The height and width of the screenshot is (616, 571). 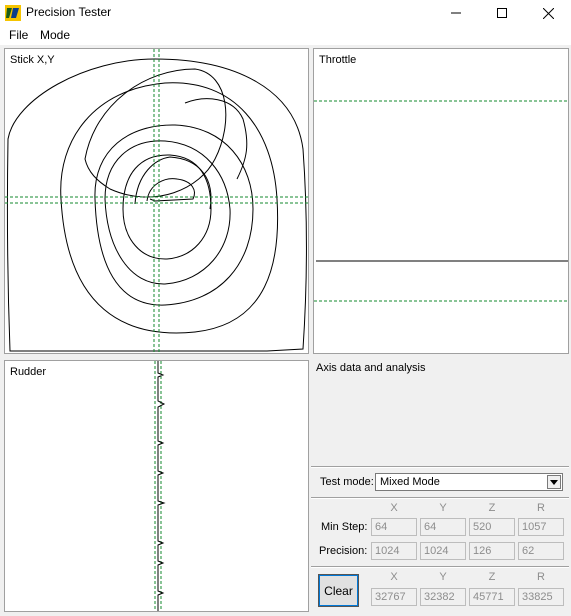 What do you see at coordinates (13, 13) in the screenshot?
I see `app-logo-icon` at bounding box center [13, 13].